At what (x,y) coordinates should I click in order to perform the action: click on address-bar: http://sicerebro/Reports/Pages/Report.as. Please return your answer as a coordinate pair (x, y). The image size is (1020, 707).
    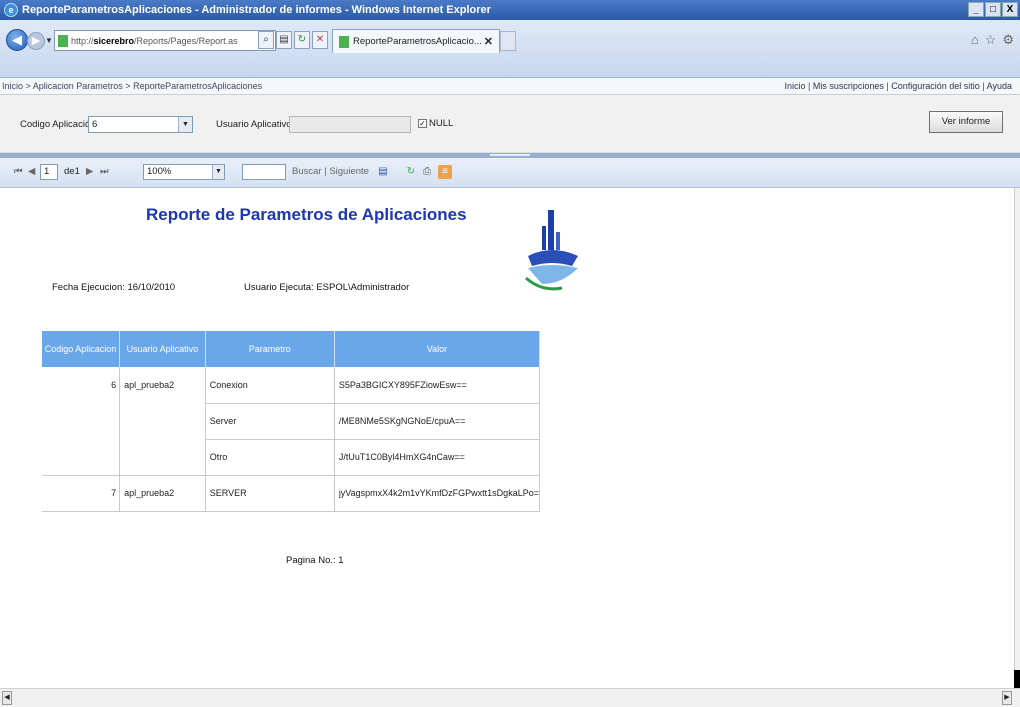
    Looking at the image, I should click on (165, 40).